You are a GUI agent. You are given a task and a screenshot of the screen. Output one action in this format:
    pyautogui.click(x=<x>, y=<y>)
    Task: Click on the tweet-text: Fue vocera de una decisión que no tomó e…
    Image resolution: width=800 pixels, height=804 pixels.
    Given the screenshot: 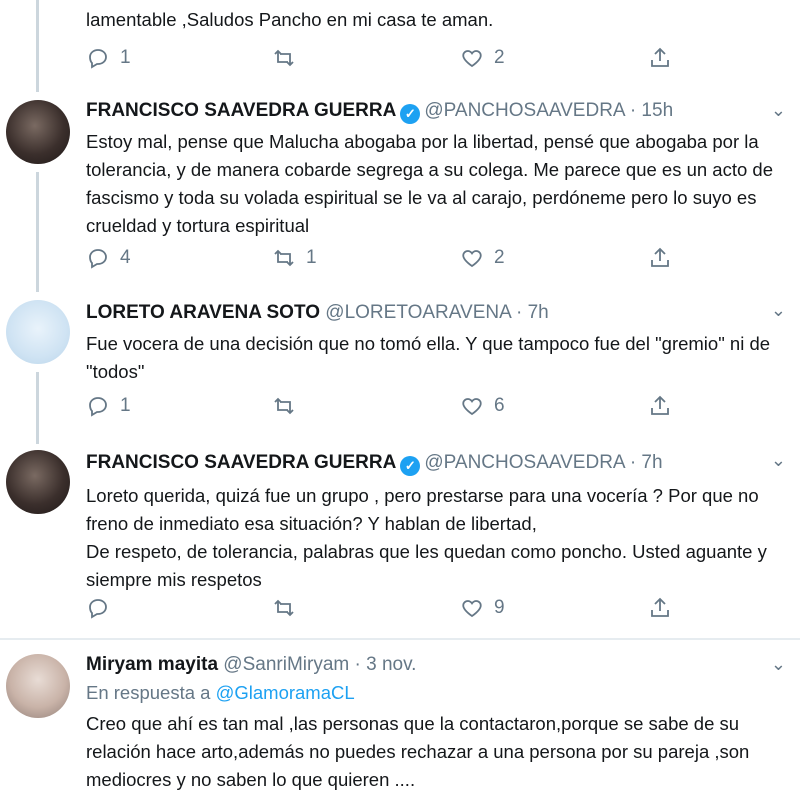 What is the action you would take?
    pyautogui.click(x=428, y=357)
    